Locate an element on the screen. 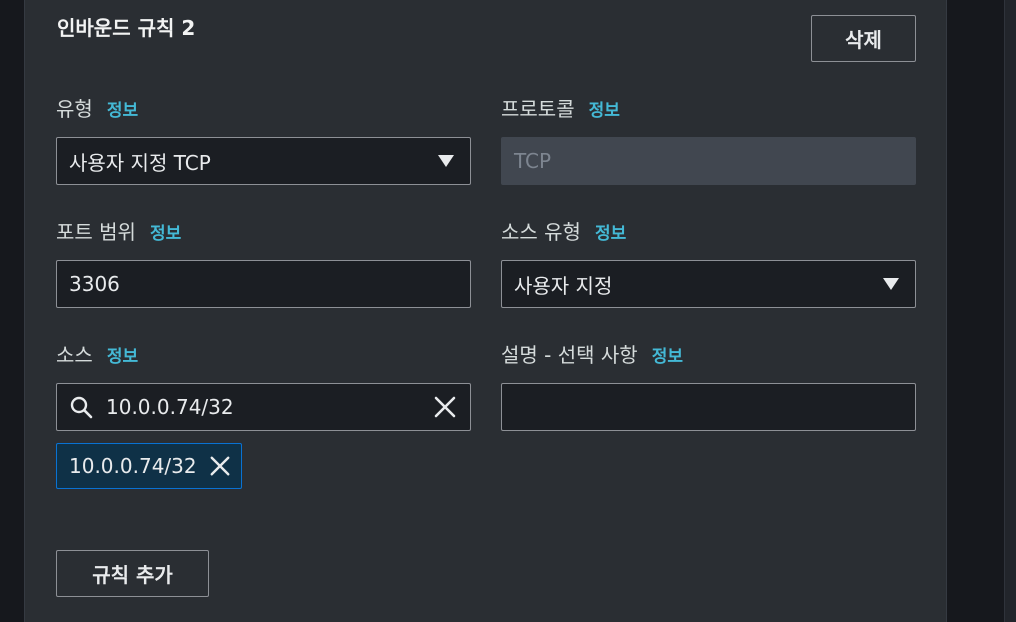  source-type-info-link: 정보 is located at coordinates (610, 231).